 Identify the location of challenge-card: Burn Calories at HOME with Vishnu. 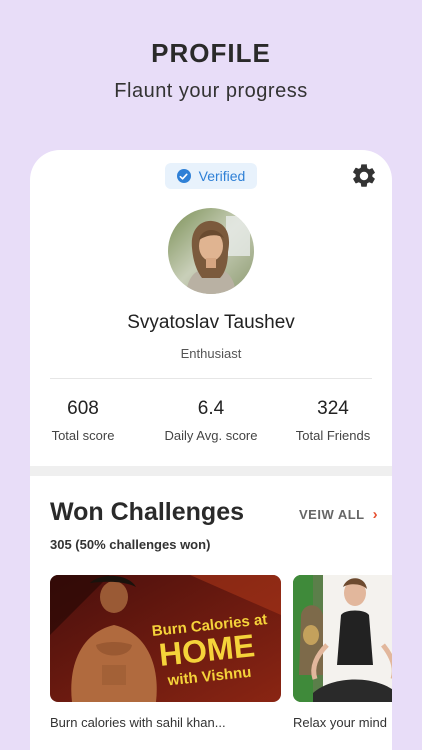
(165, 638).